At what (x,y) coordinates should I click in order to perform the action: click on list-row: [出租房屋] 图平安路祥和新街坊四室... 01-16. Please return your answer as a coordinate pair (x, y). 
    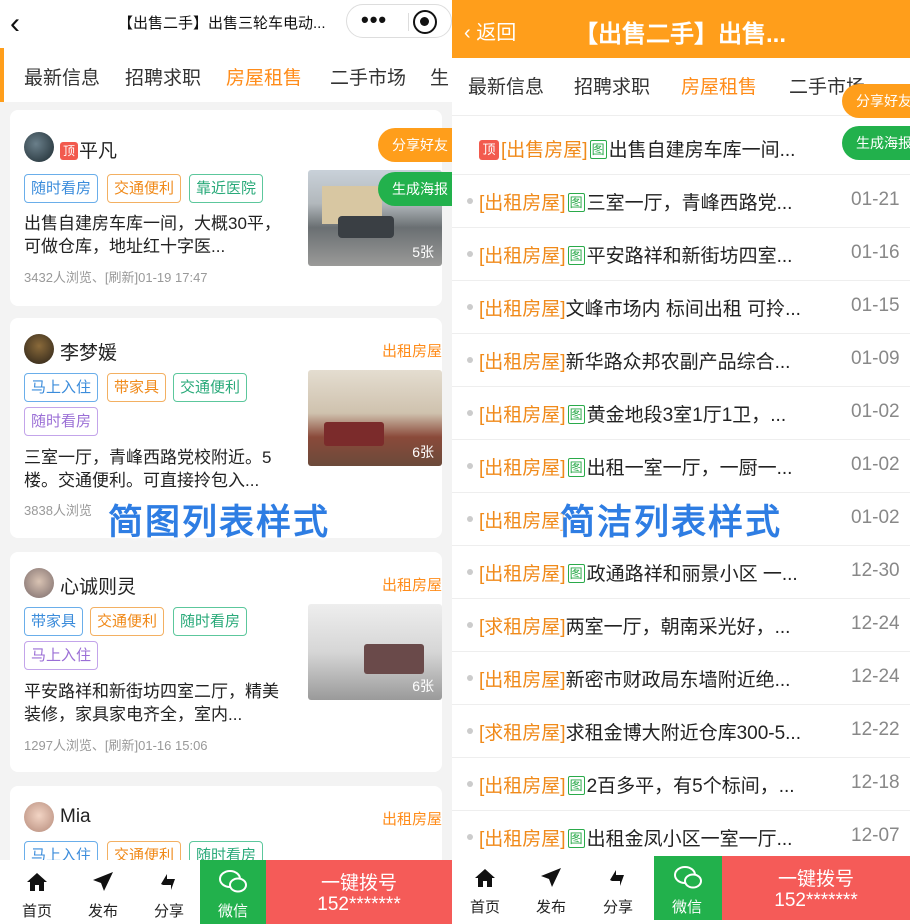
    Looking at the image, I should click on (681, 254).